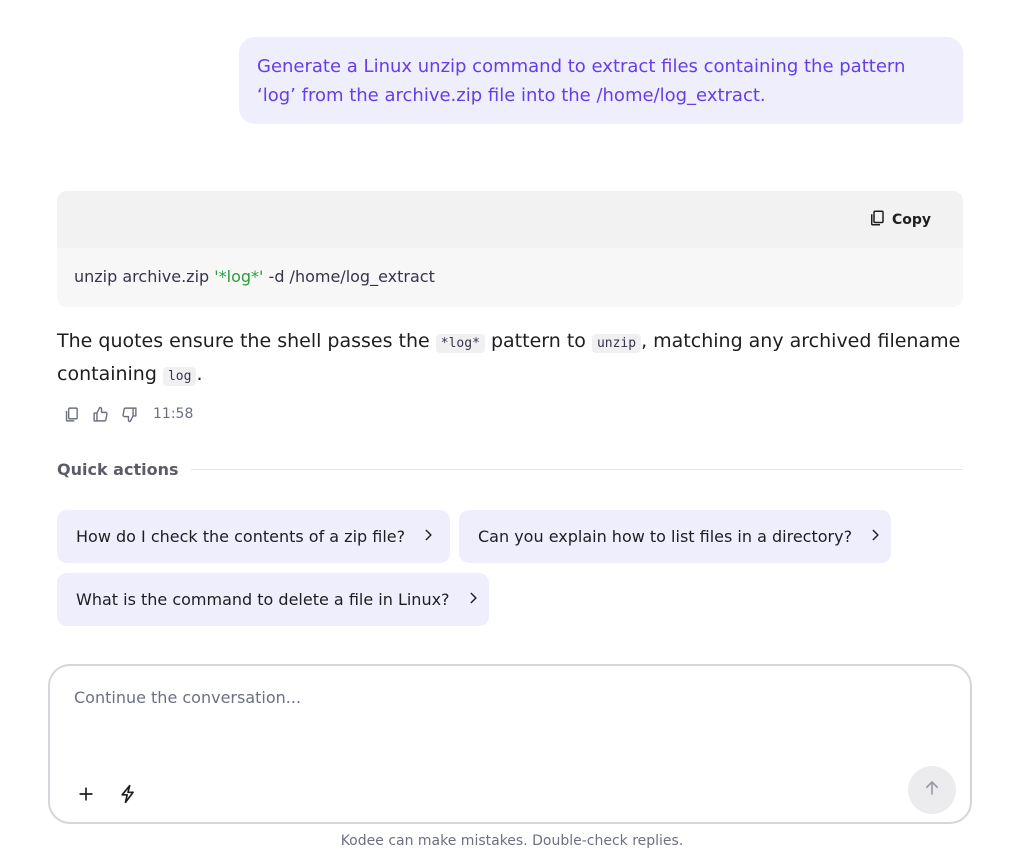  I want to click on answer-text: The quotes ensure the shell passes the, so click(246, 341).